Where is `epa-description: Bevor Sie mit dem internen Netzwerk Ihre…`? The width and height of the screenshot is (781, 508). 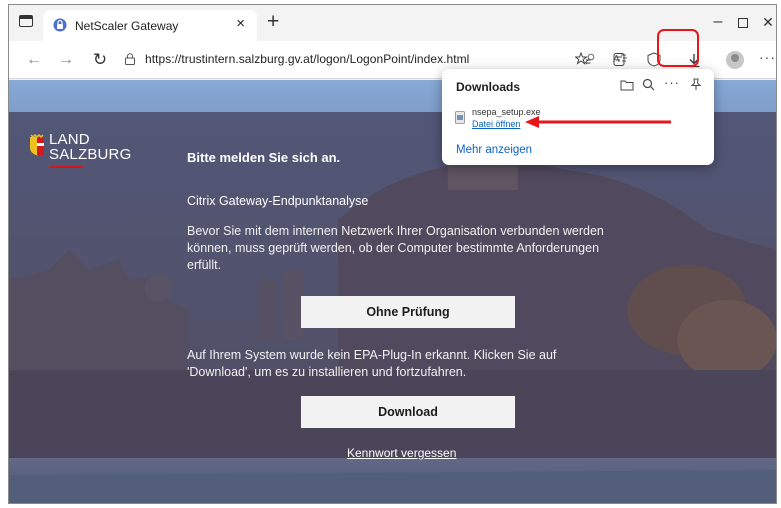 epa-description: Bevor Sie mit dem internen Netzwerk Ihre… is located at coordinates (395, 248).